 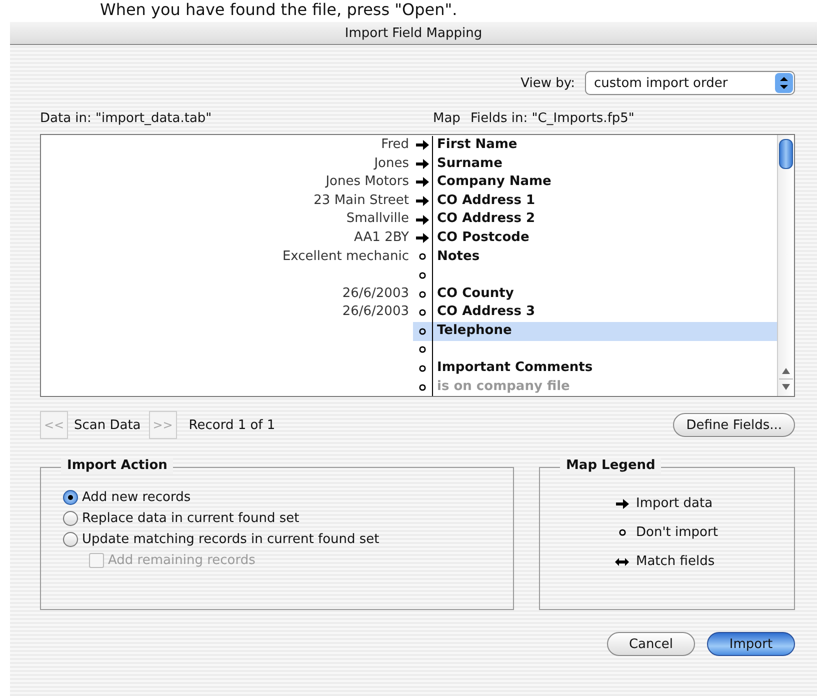 What do you see at coordinates (690, 83) in the screenshot?
I see `view-by-dropdown: custom import order` at bounding box center [690, 83].